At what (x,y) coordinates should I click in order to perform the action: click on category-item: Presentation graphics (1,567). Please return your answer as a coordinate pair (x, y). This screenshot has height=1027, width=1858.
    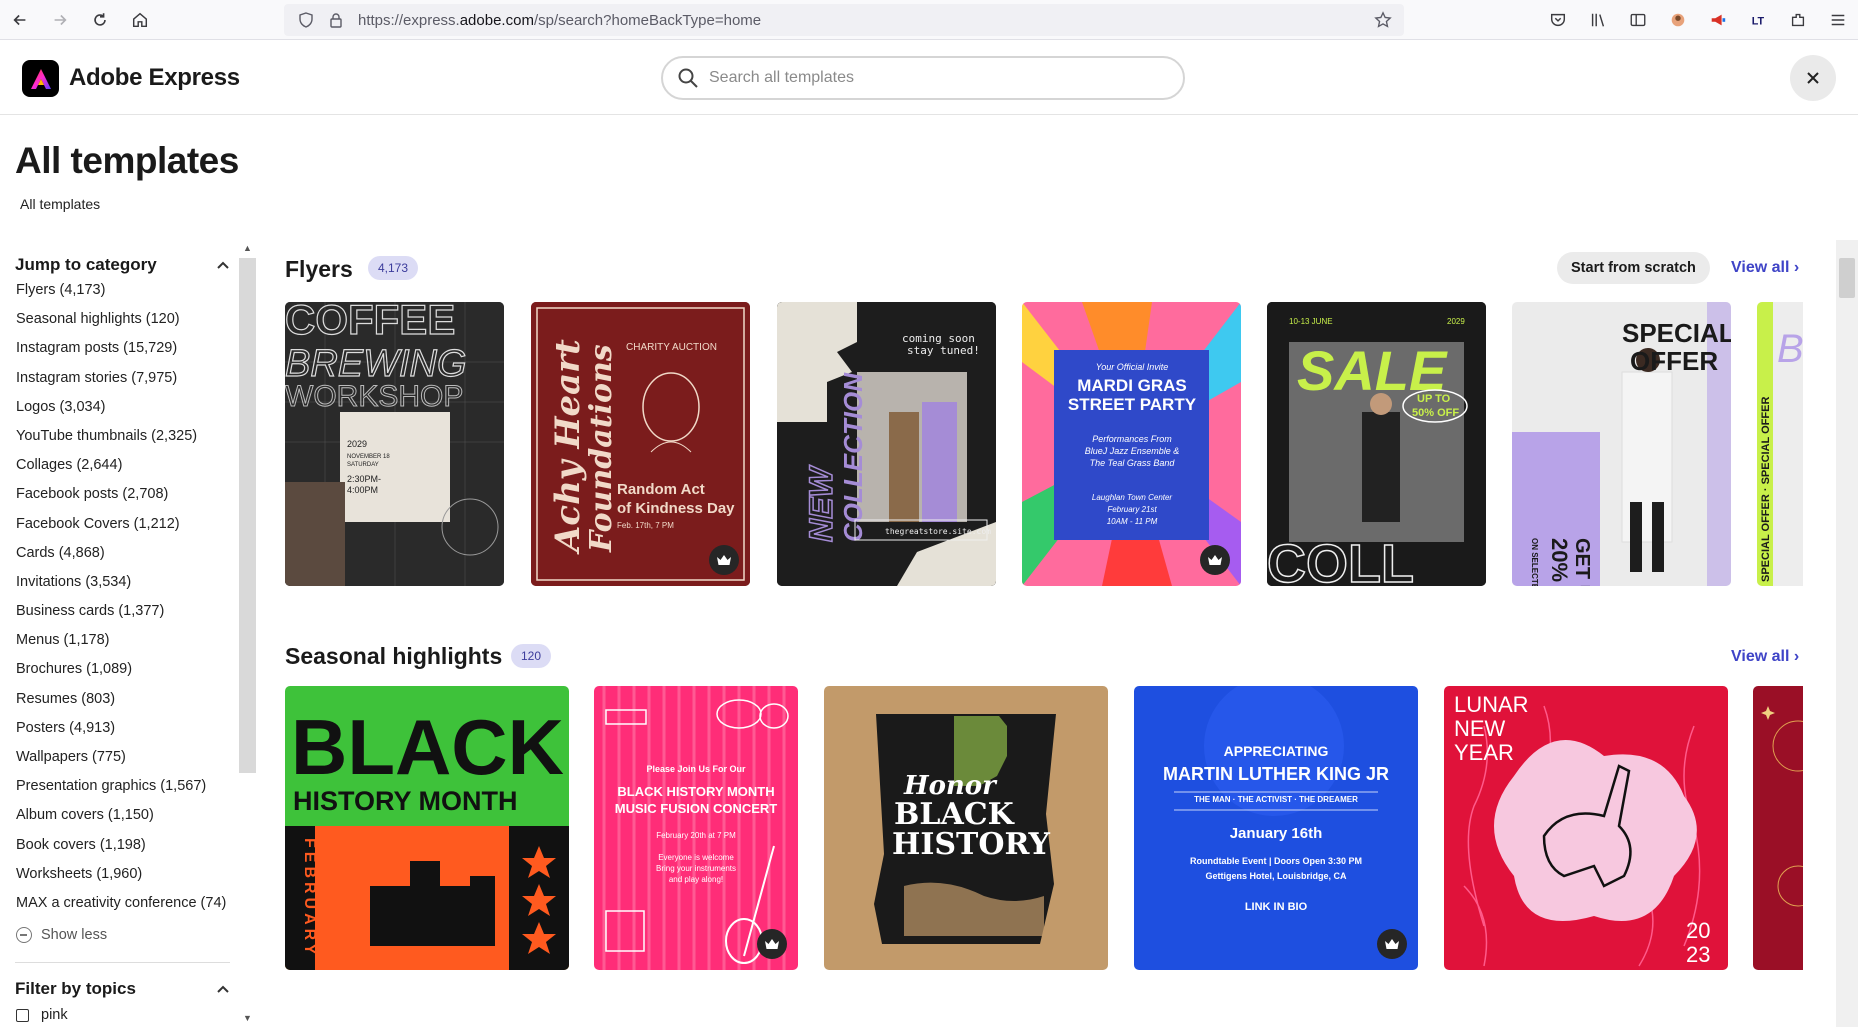
    Looking at the image, I should click on (121, 792).